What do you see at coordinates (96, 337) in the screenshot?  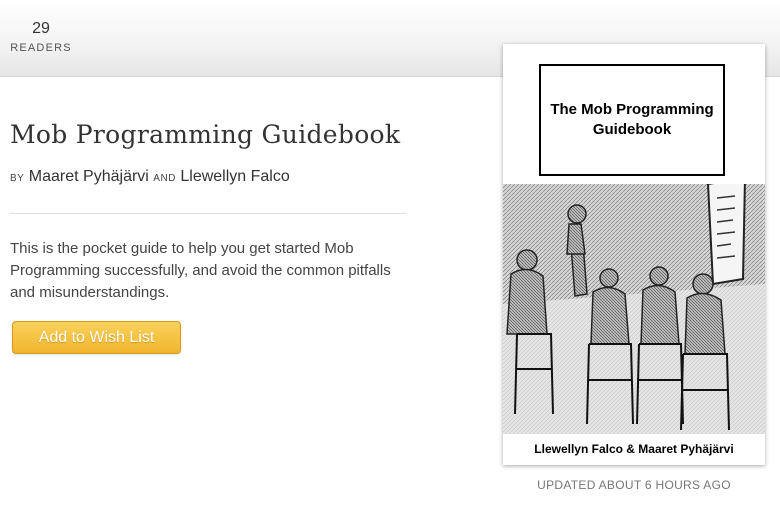 I see `add-to-wishlist-button: Add to Wish List` at bounding box center [96, 337].